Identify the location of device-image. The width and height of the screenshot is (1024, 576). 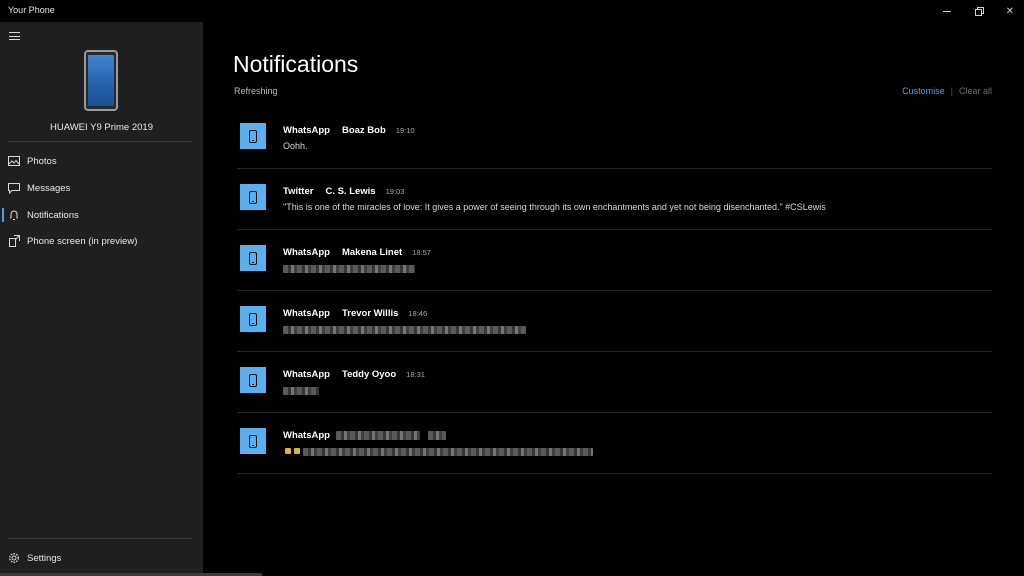
(101, 80).